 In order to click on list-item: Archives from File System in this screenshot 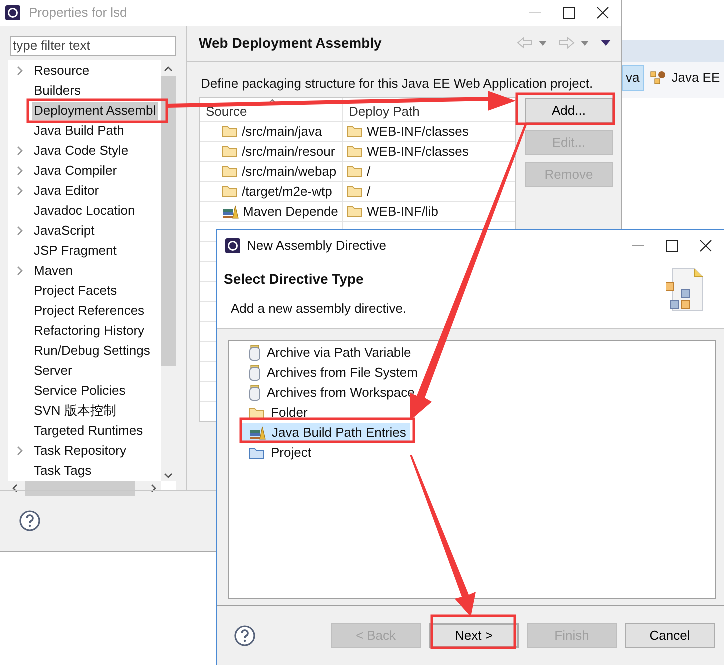, I will do `click(331, 373)`.